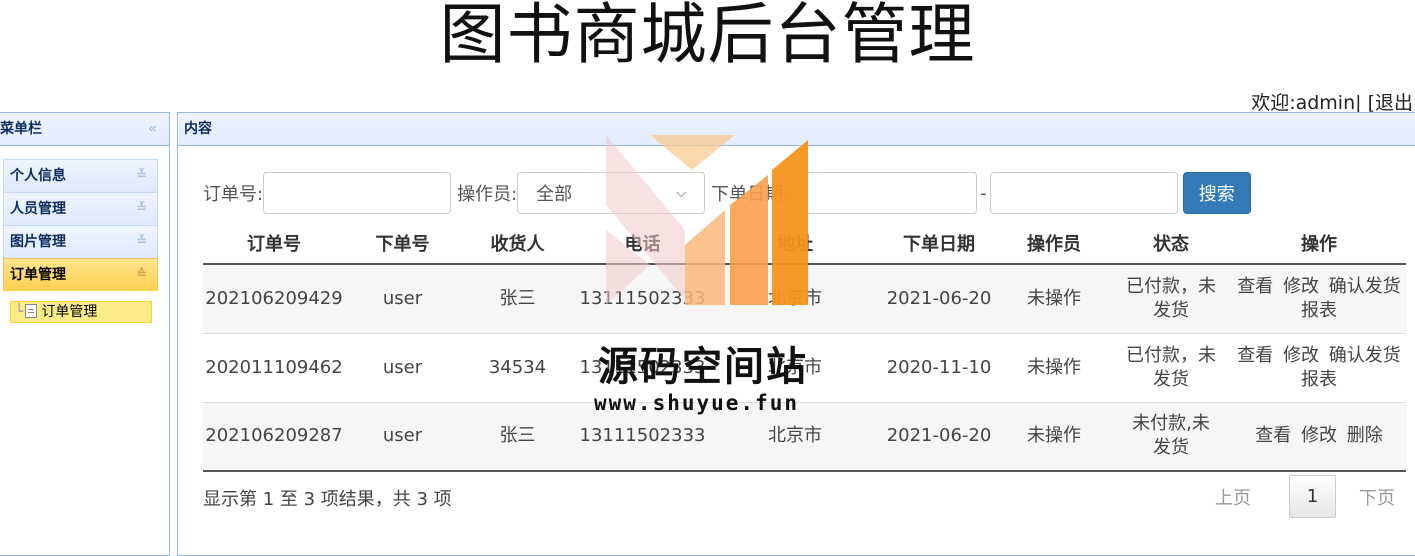 The width and height of the screenshot is (1415, 556). Describe the element at coordinates (274, 243) in the screenshot. I see `column-header: 订单号` at that location.